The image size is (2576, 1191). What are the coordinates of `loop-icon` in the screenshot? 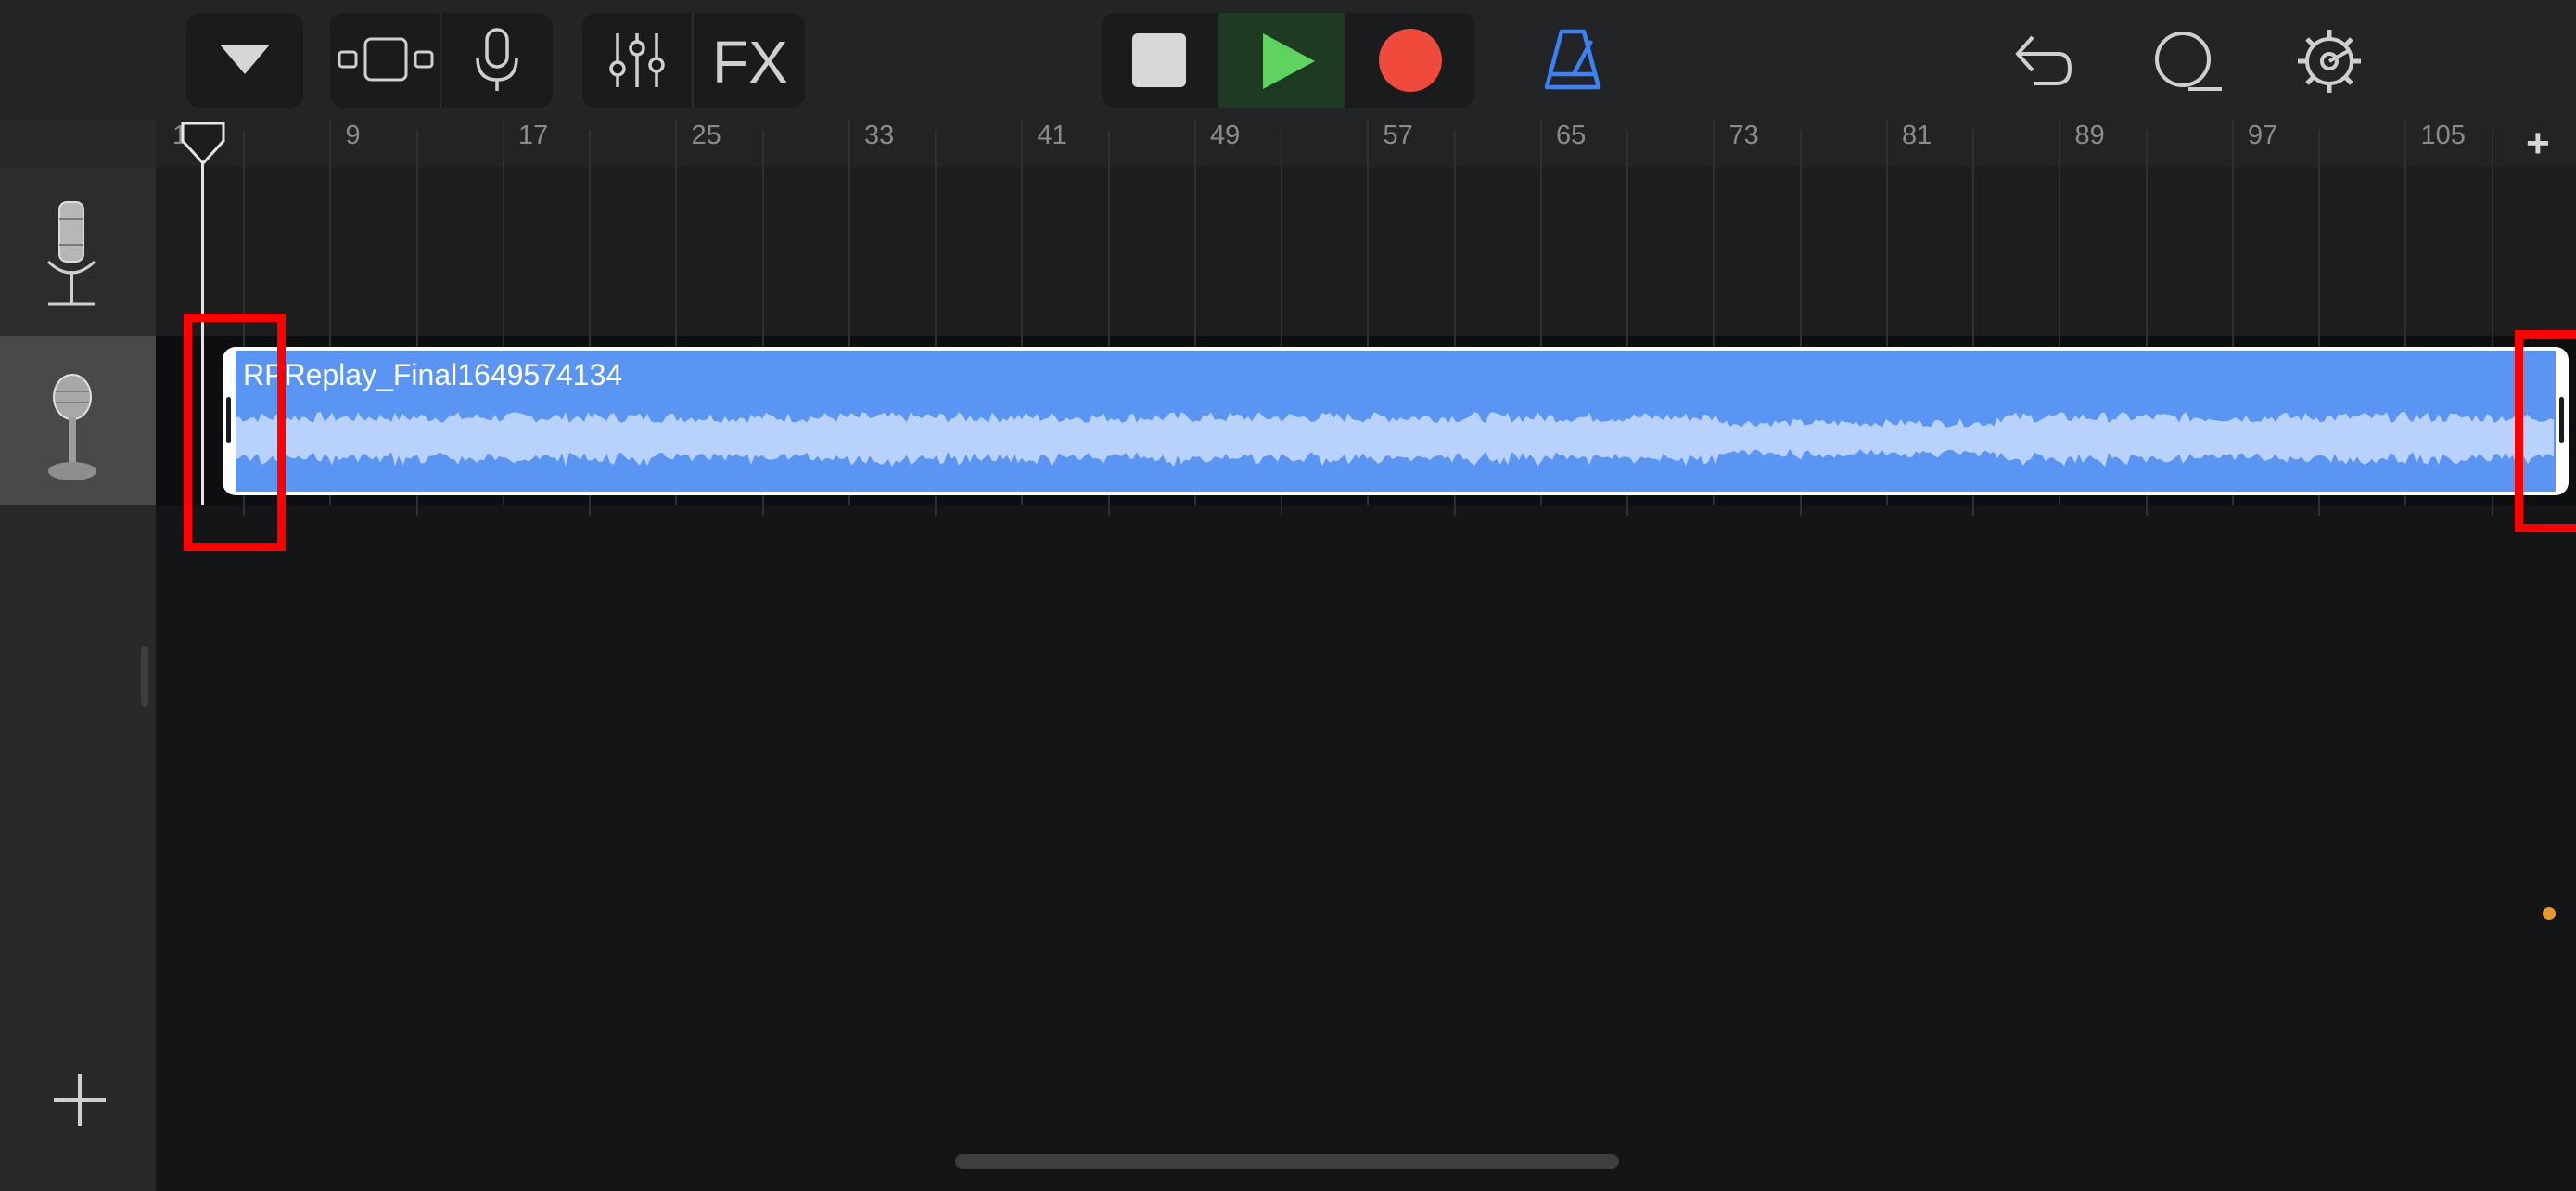 It's located at (2188, 61).